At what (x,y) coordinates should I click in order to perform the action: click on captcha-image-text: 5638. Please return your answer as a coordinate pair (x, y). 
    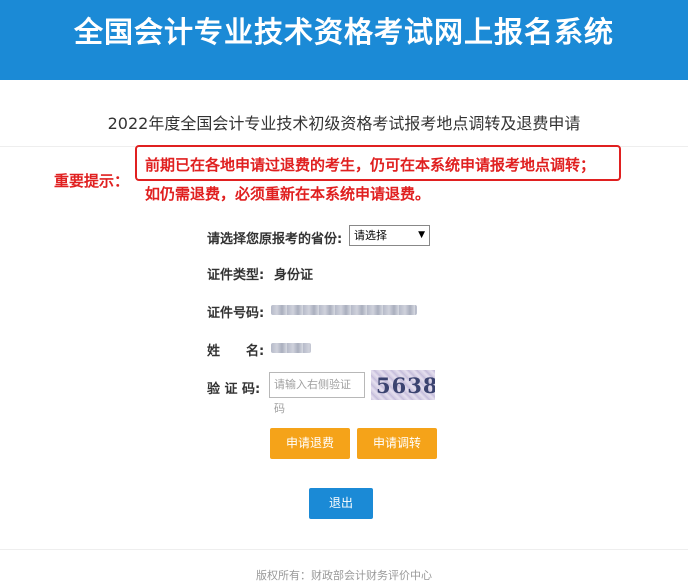
    Looking at the image, I should click on (405, 385).